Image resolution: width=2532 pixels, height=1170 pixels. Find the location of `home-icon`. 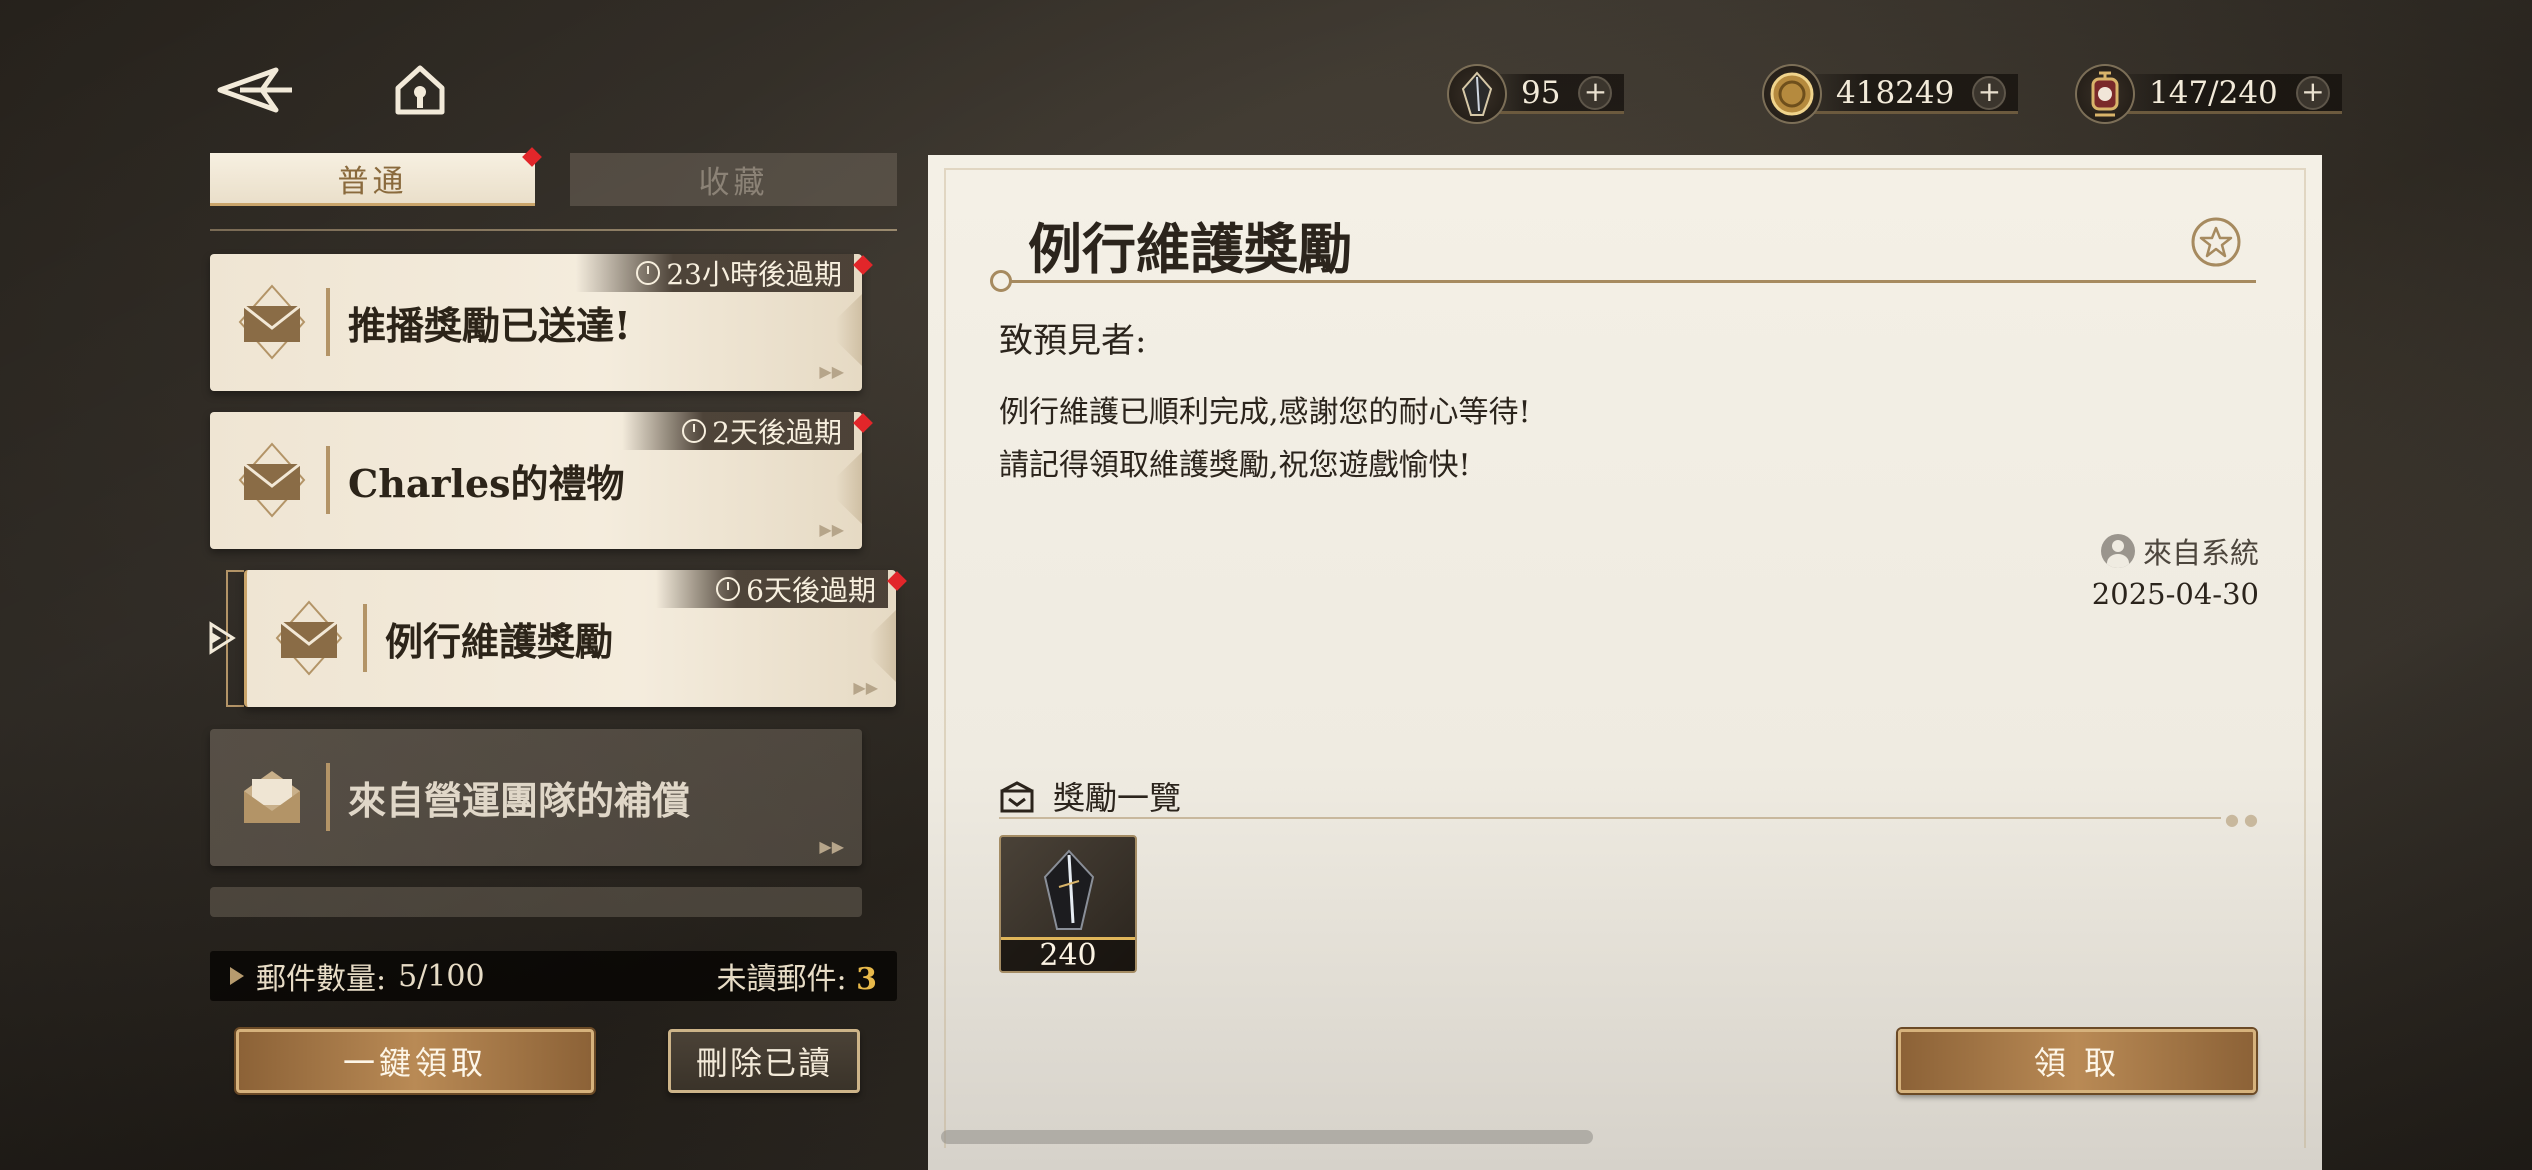

home-icon is located at coordinates (420, 90).